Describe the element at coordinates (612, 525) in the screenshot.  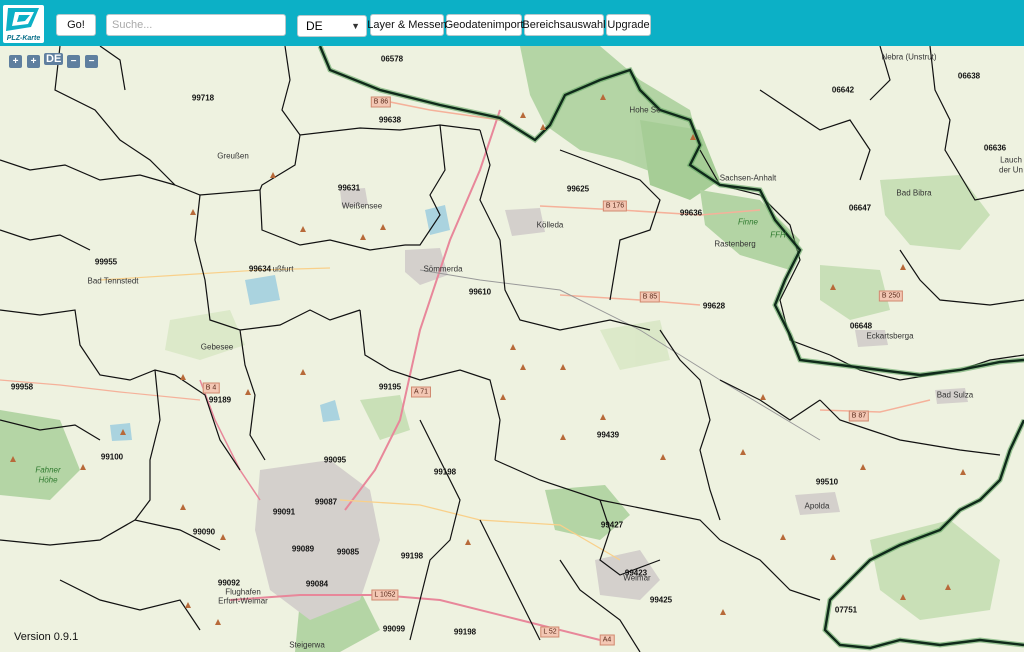
I see `postal-code-label: 99427` at that location.